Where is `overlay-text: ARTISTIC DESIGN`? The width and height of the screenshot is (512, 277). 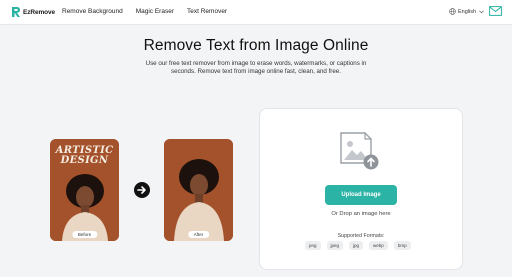
overlay-text: ARTISTIC DESIGN is located at coordinates (84, 156).